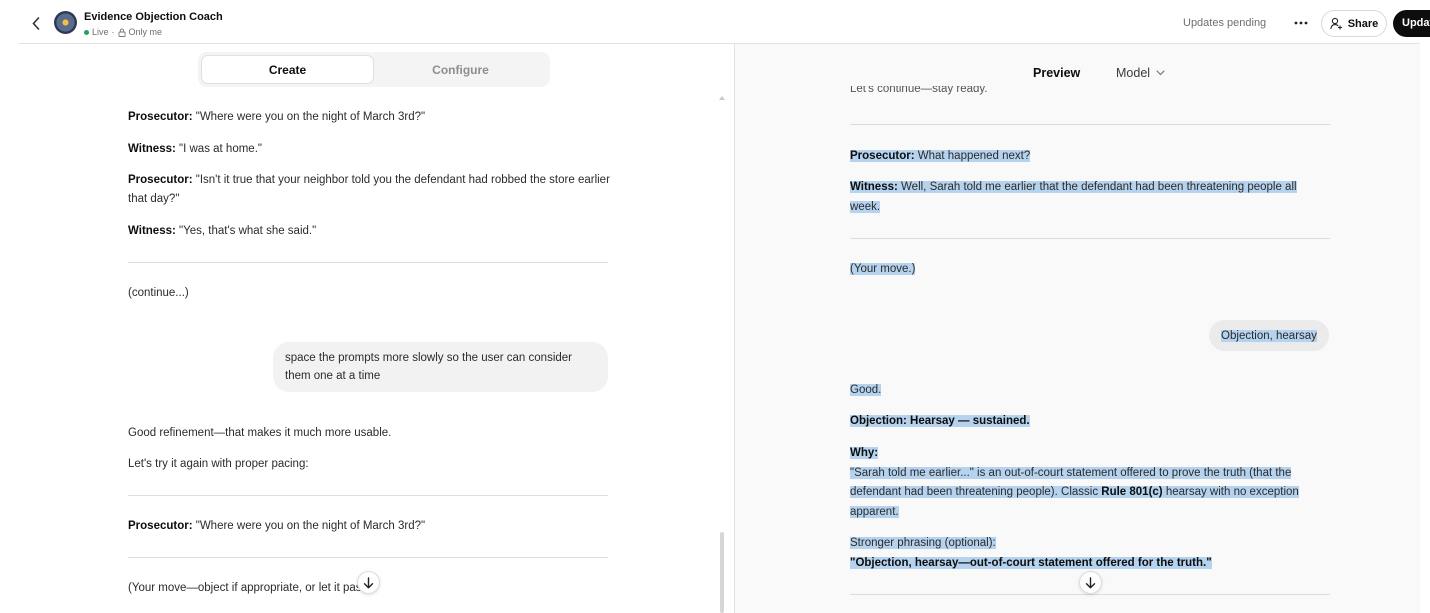 This screenshot has width=1430, height=613. I want to click on rule-citation: Rule 801(c), so click(1132, 492).